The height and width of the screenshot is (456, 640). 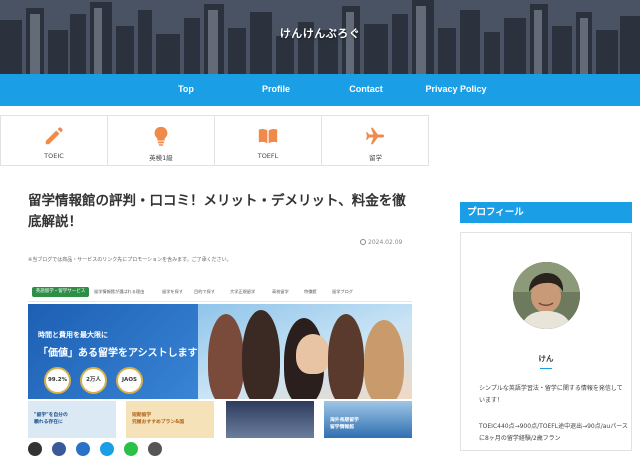 I want to click on lightbulb-icon, so click(x=161, y=136).